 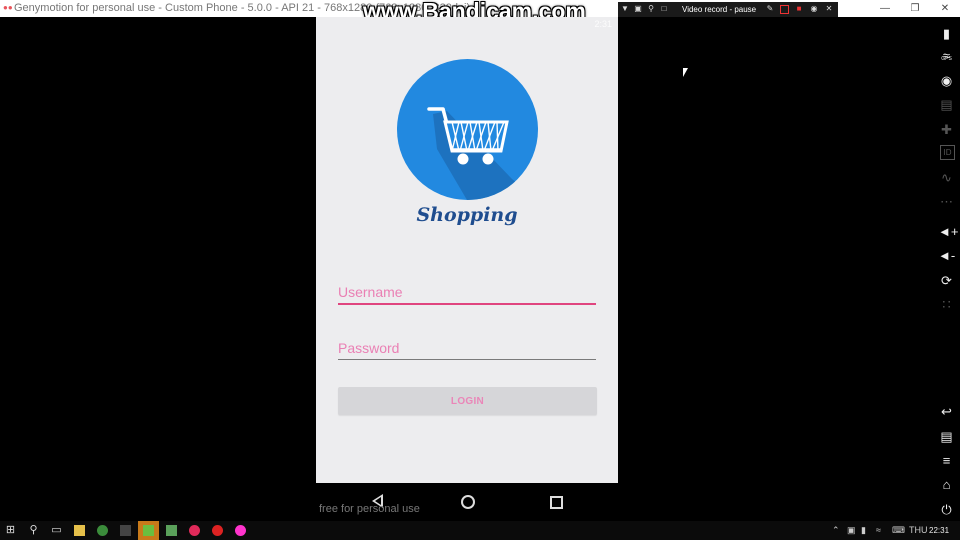 What do you see at coordinates (946, 460) in the screenshot?
I see `menu-icon: ≡` at bounding box center [946, 460].